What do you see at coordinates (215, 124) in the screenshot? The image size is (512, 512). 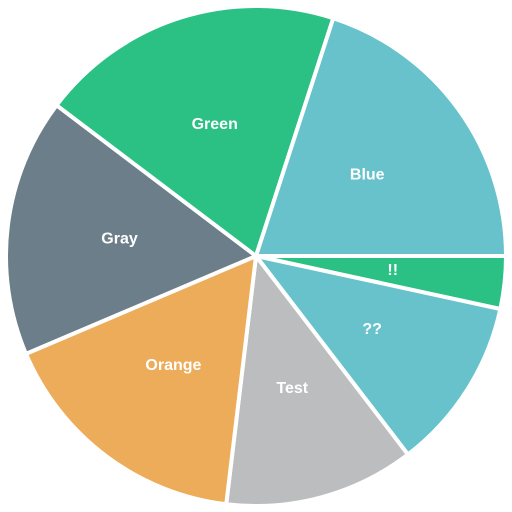 I see `slice-label-green-5: Green` at bounding box center [215, 124].